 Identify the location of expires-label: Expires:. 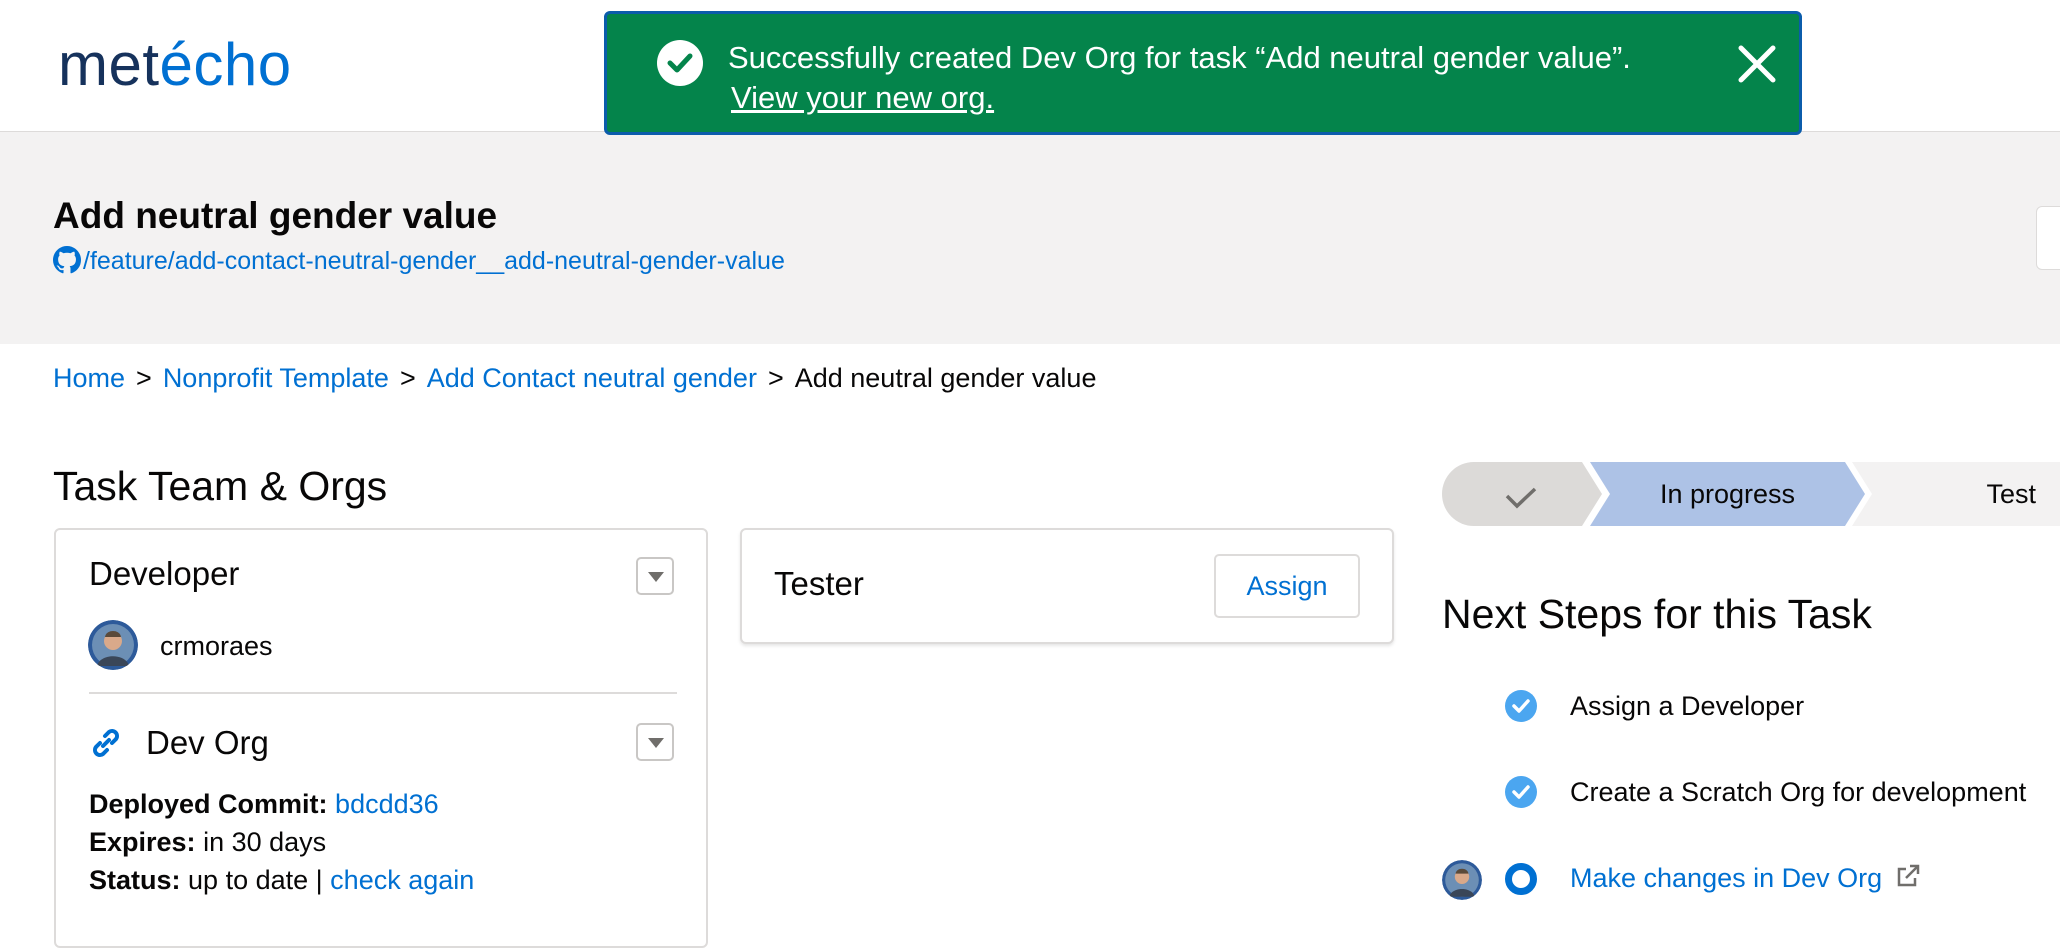
(142, 842).